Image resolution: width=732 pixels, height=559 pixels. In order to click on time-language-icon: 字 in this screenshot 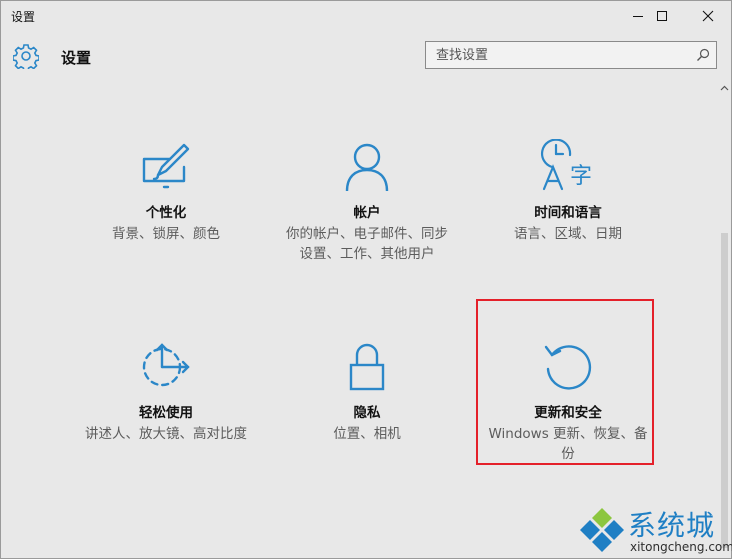, I will do `click(566, 165)`.